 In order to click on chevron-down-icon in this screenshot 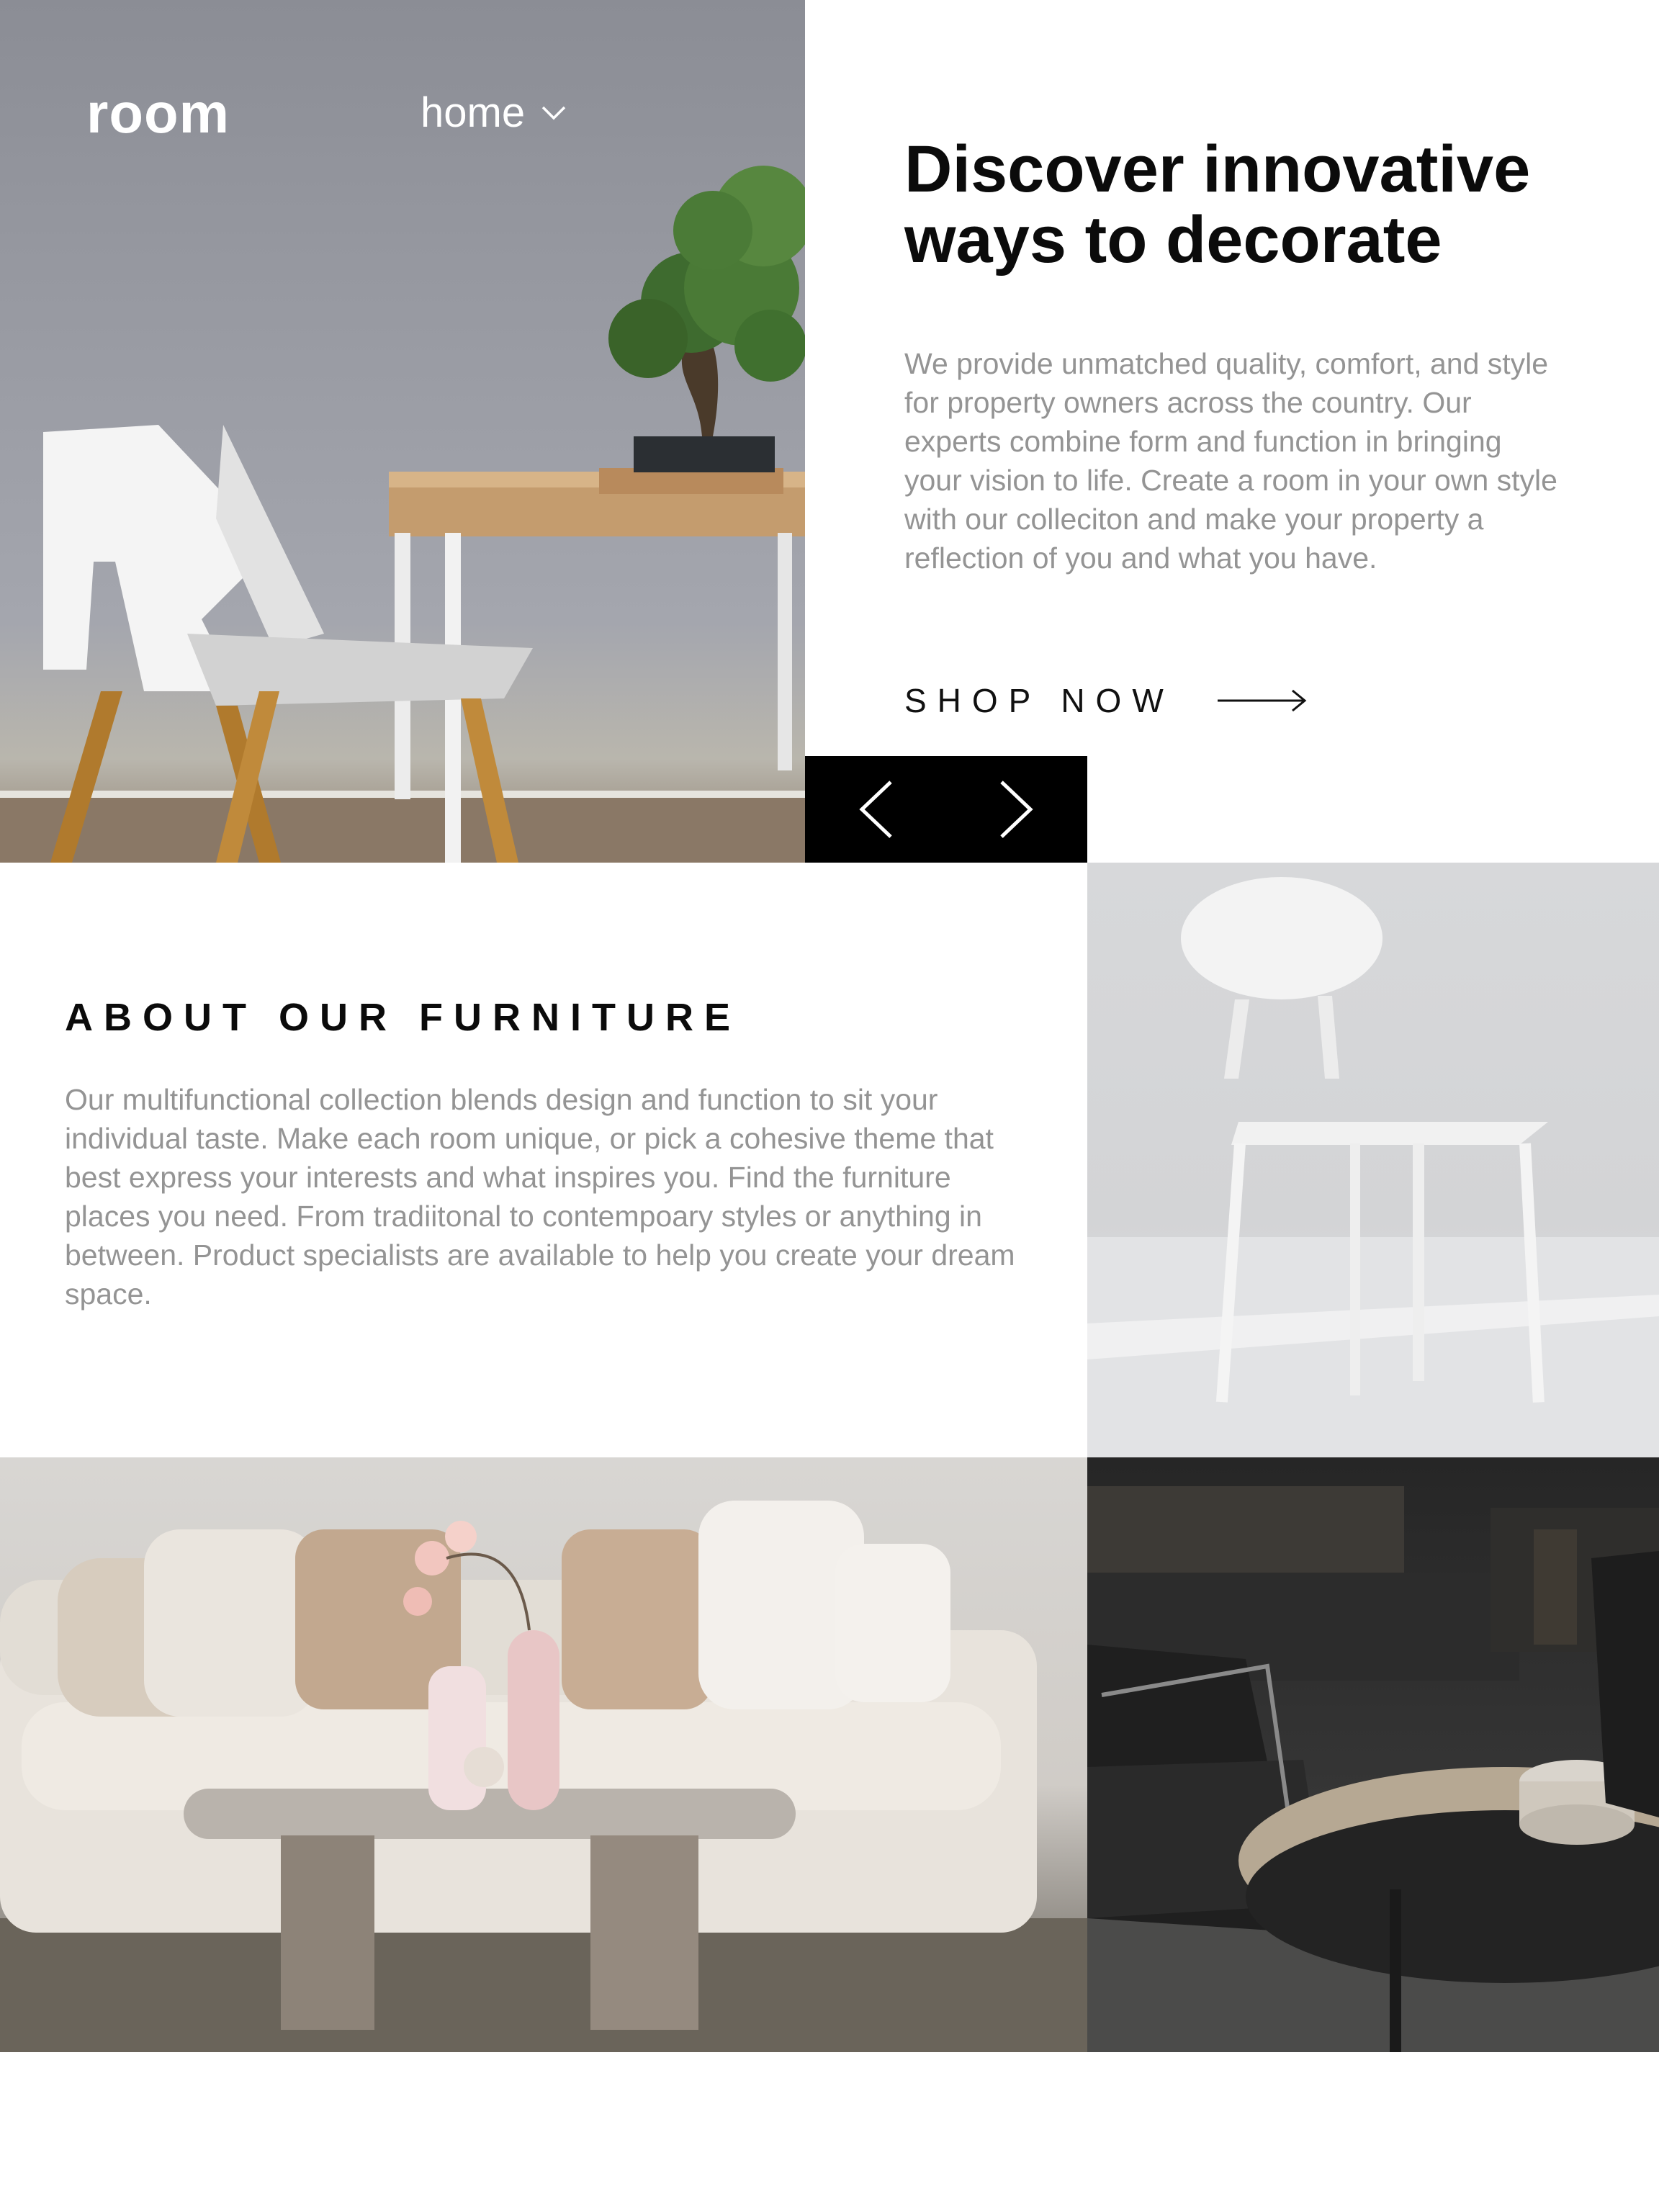, I will do `click(553, 113)`.